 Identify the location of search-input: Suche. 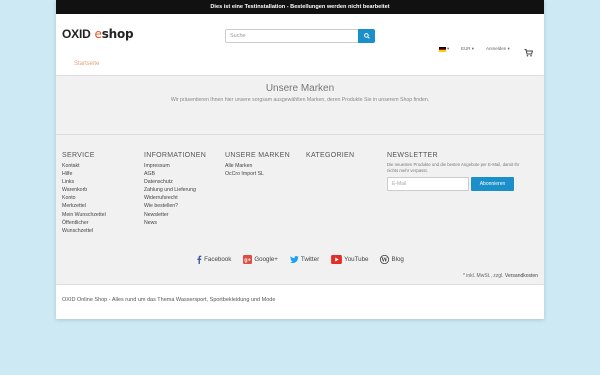
(292, 36).